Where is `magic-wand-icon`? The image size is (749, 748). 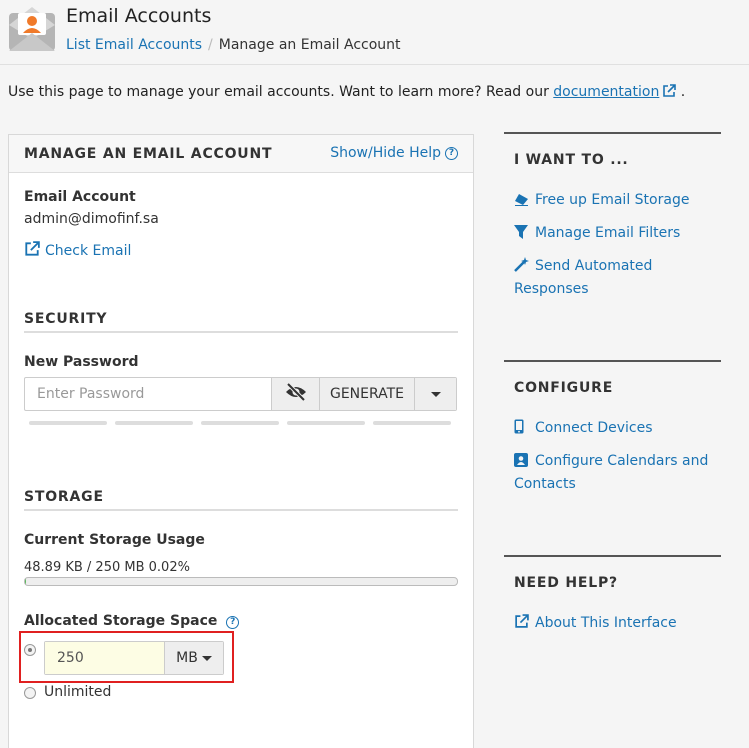 magic-wand-icon is located at coordinates (522, 268).